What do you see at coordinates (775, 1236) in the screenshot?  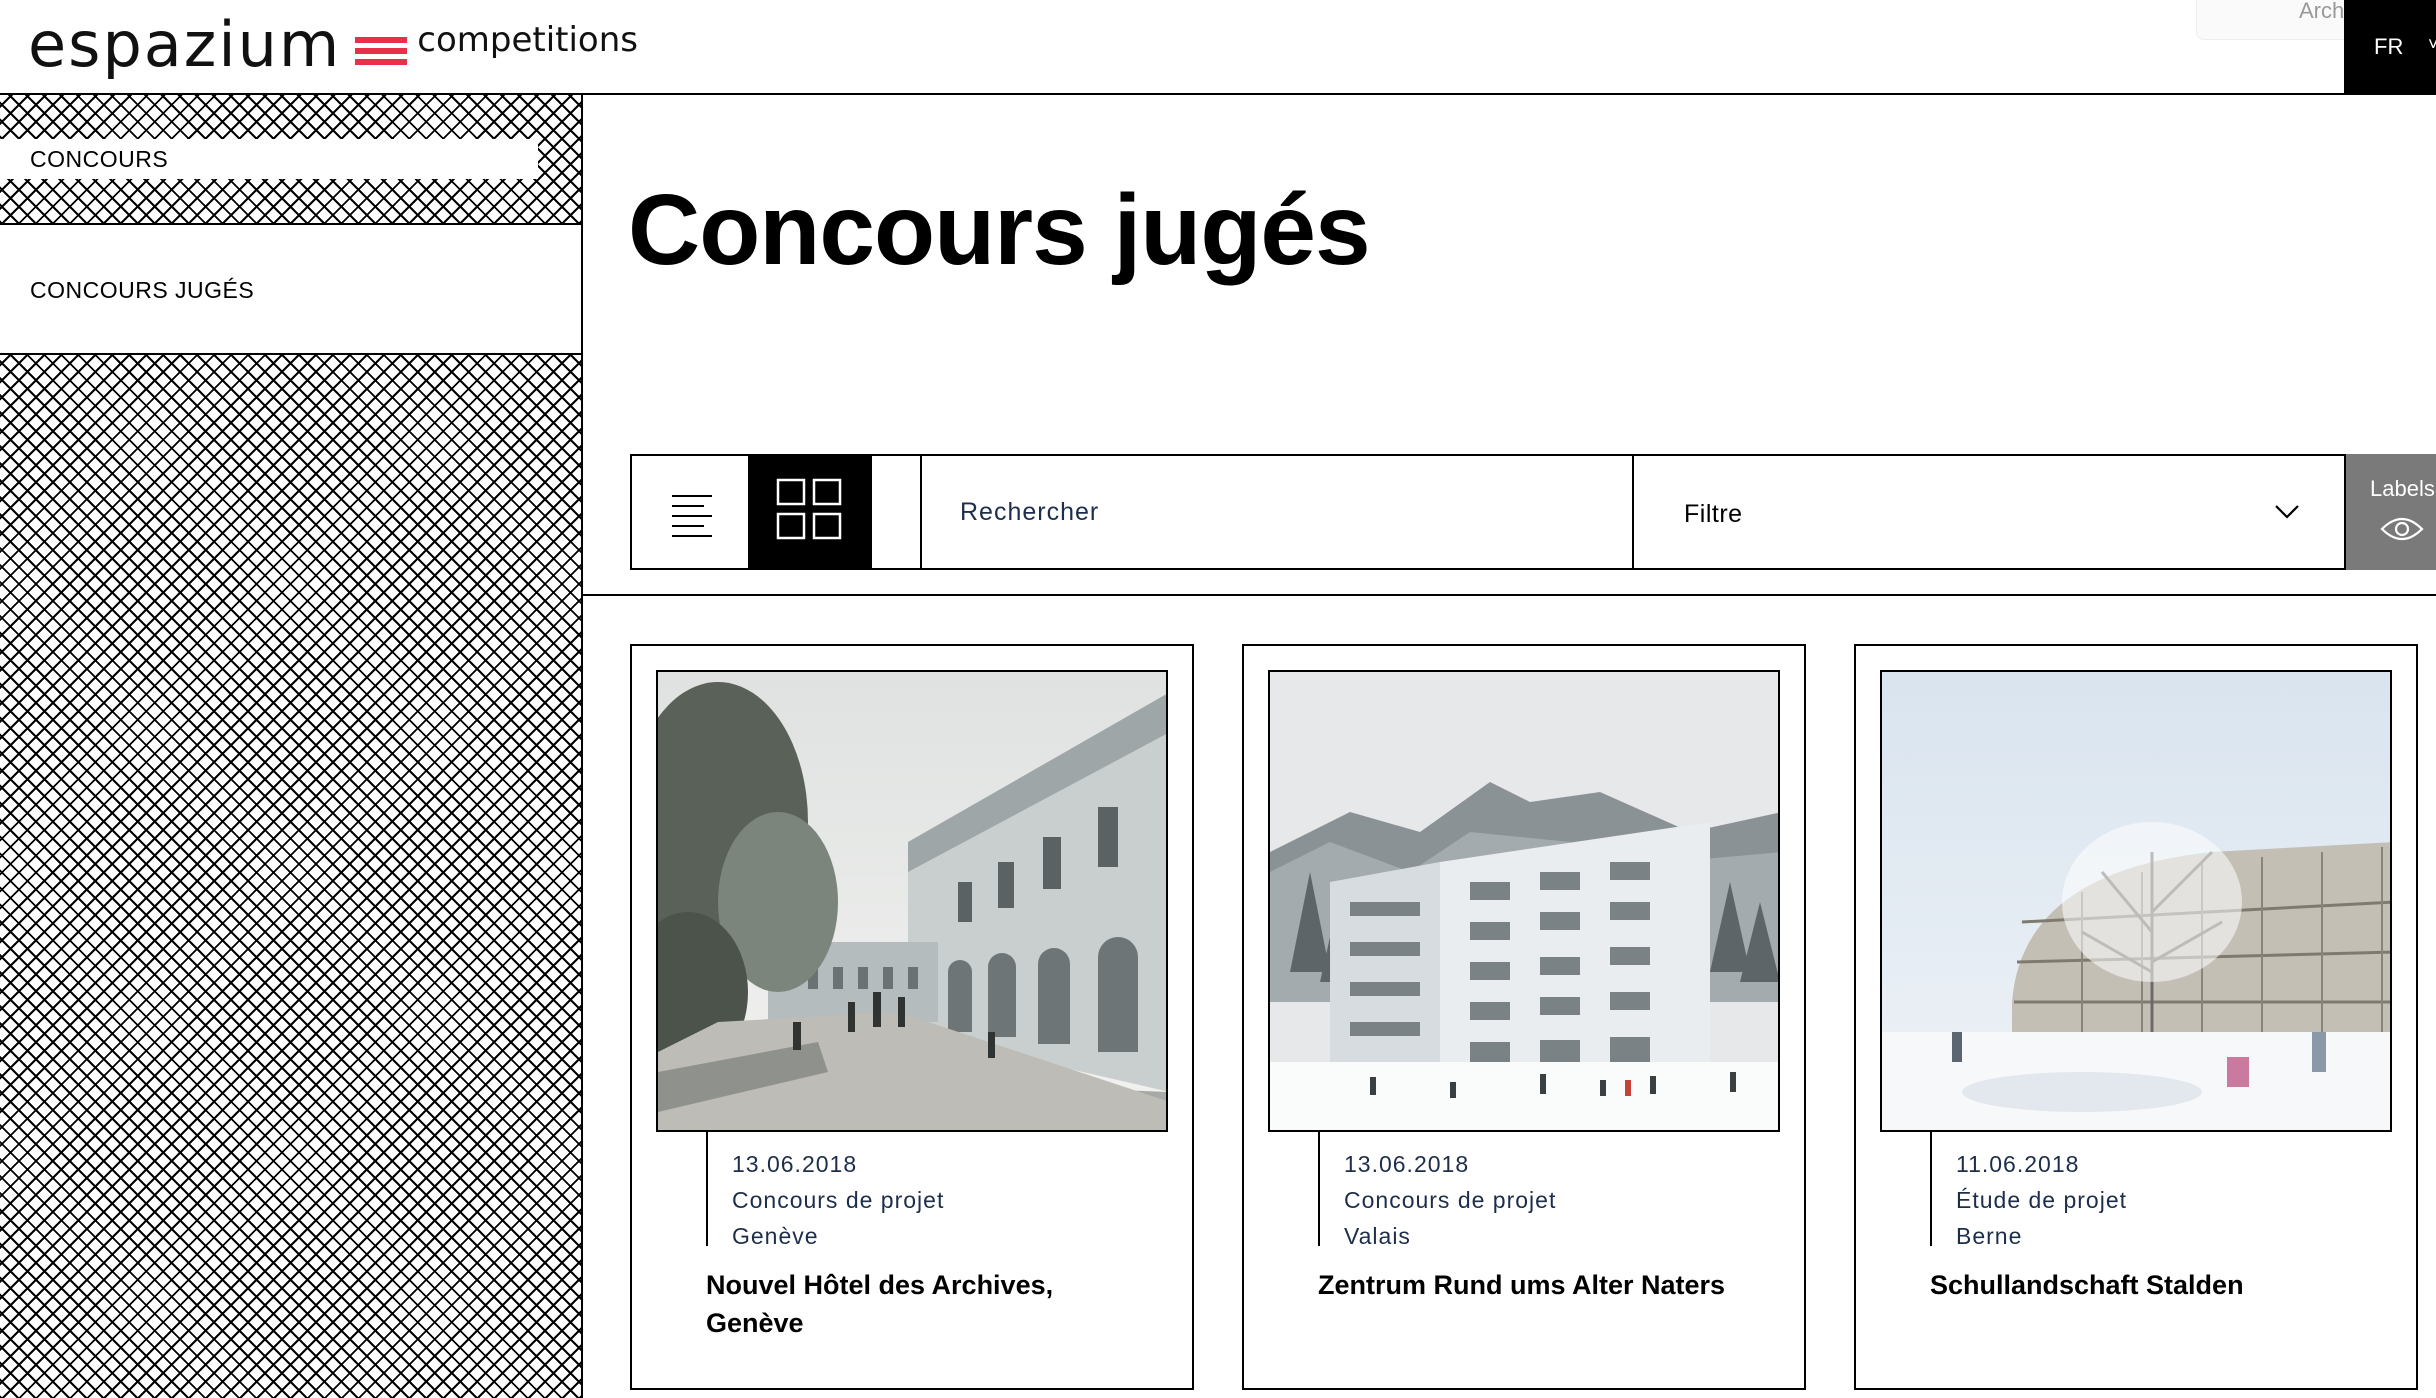 I see `card-place: Genève` at bounding box center [775, 1236].